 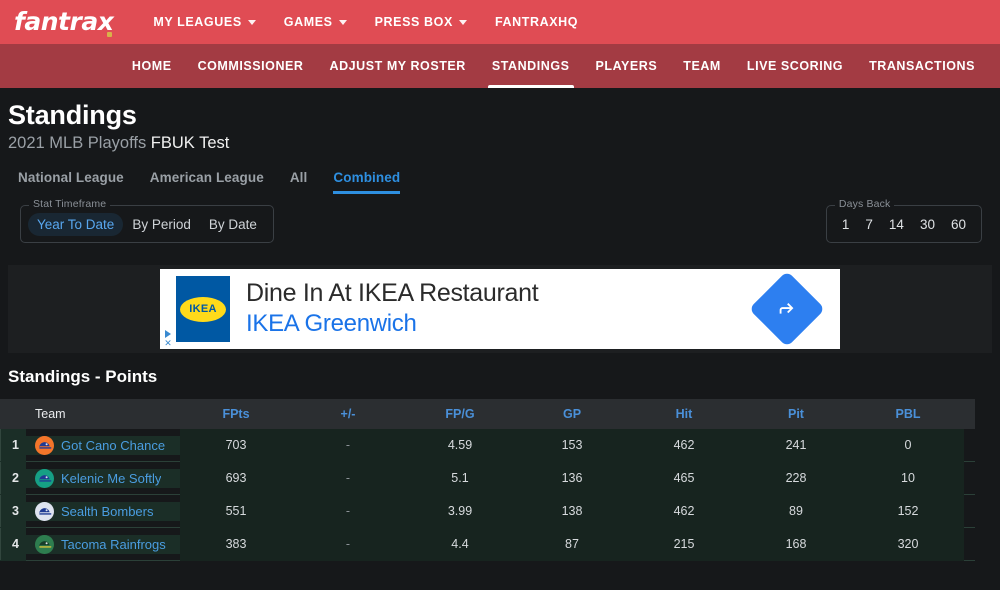 I want to click on row-pit-cell: 168, so click(x=796, y=544).